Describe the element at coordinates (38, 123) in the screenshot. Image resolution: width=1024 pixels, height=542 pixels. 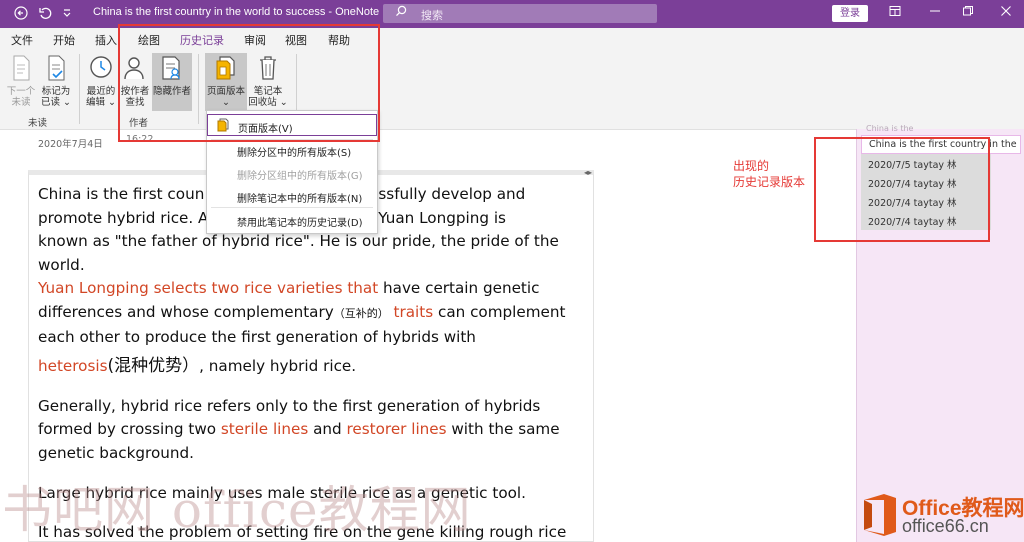
I see `group-label-unread: 未读` at that location.